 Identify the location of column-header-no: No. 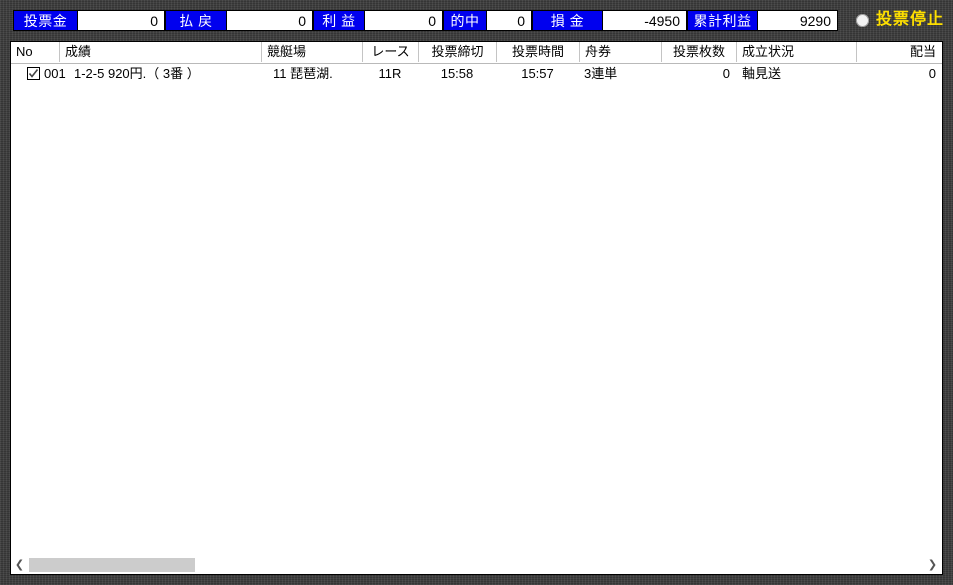
(35, 52).